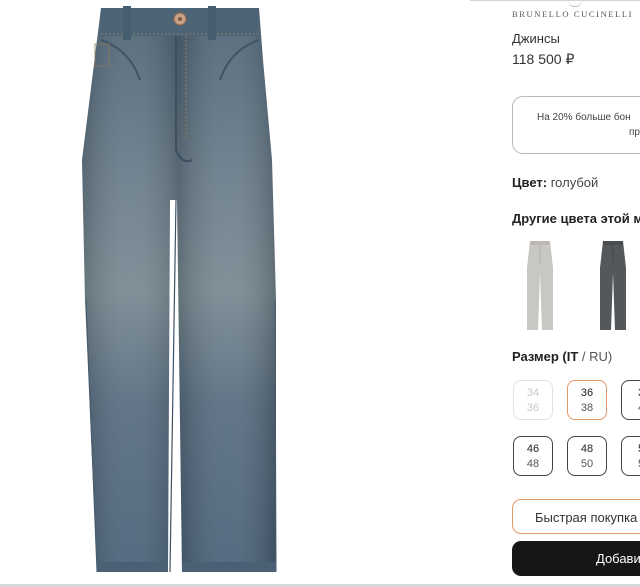 The height and width of the screenshot is (587, 640). I want to click on size-it: 46, so click(533, 449).